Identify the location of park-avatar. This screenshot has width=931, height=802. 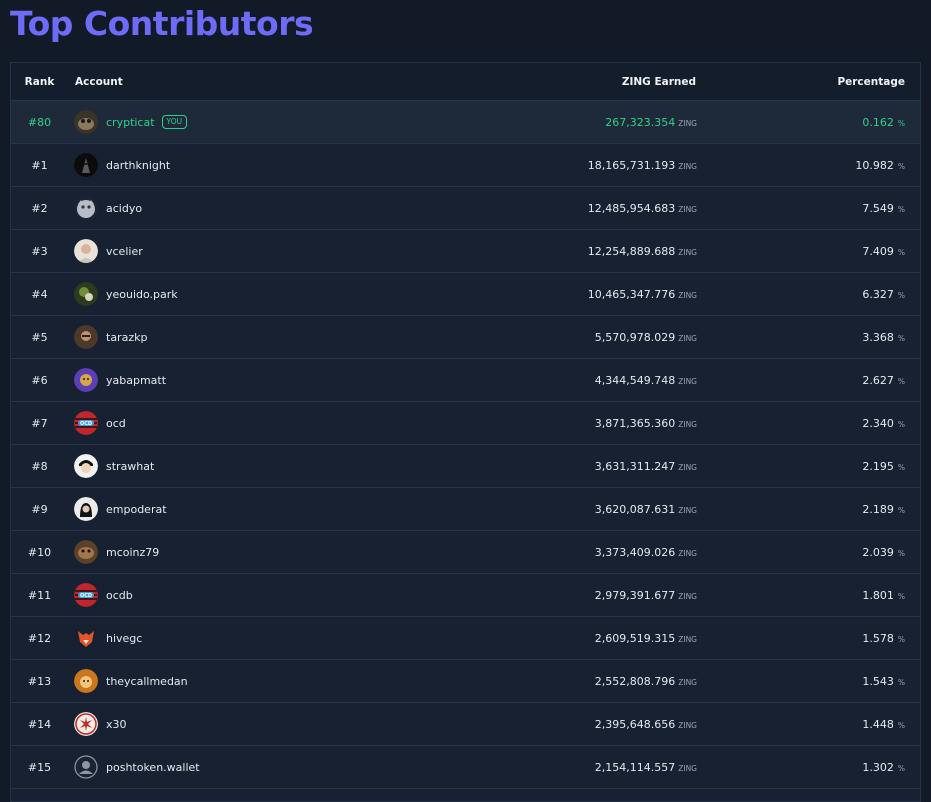
(86, 294).